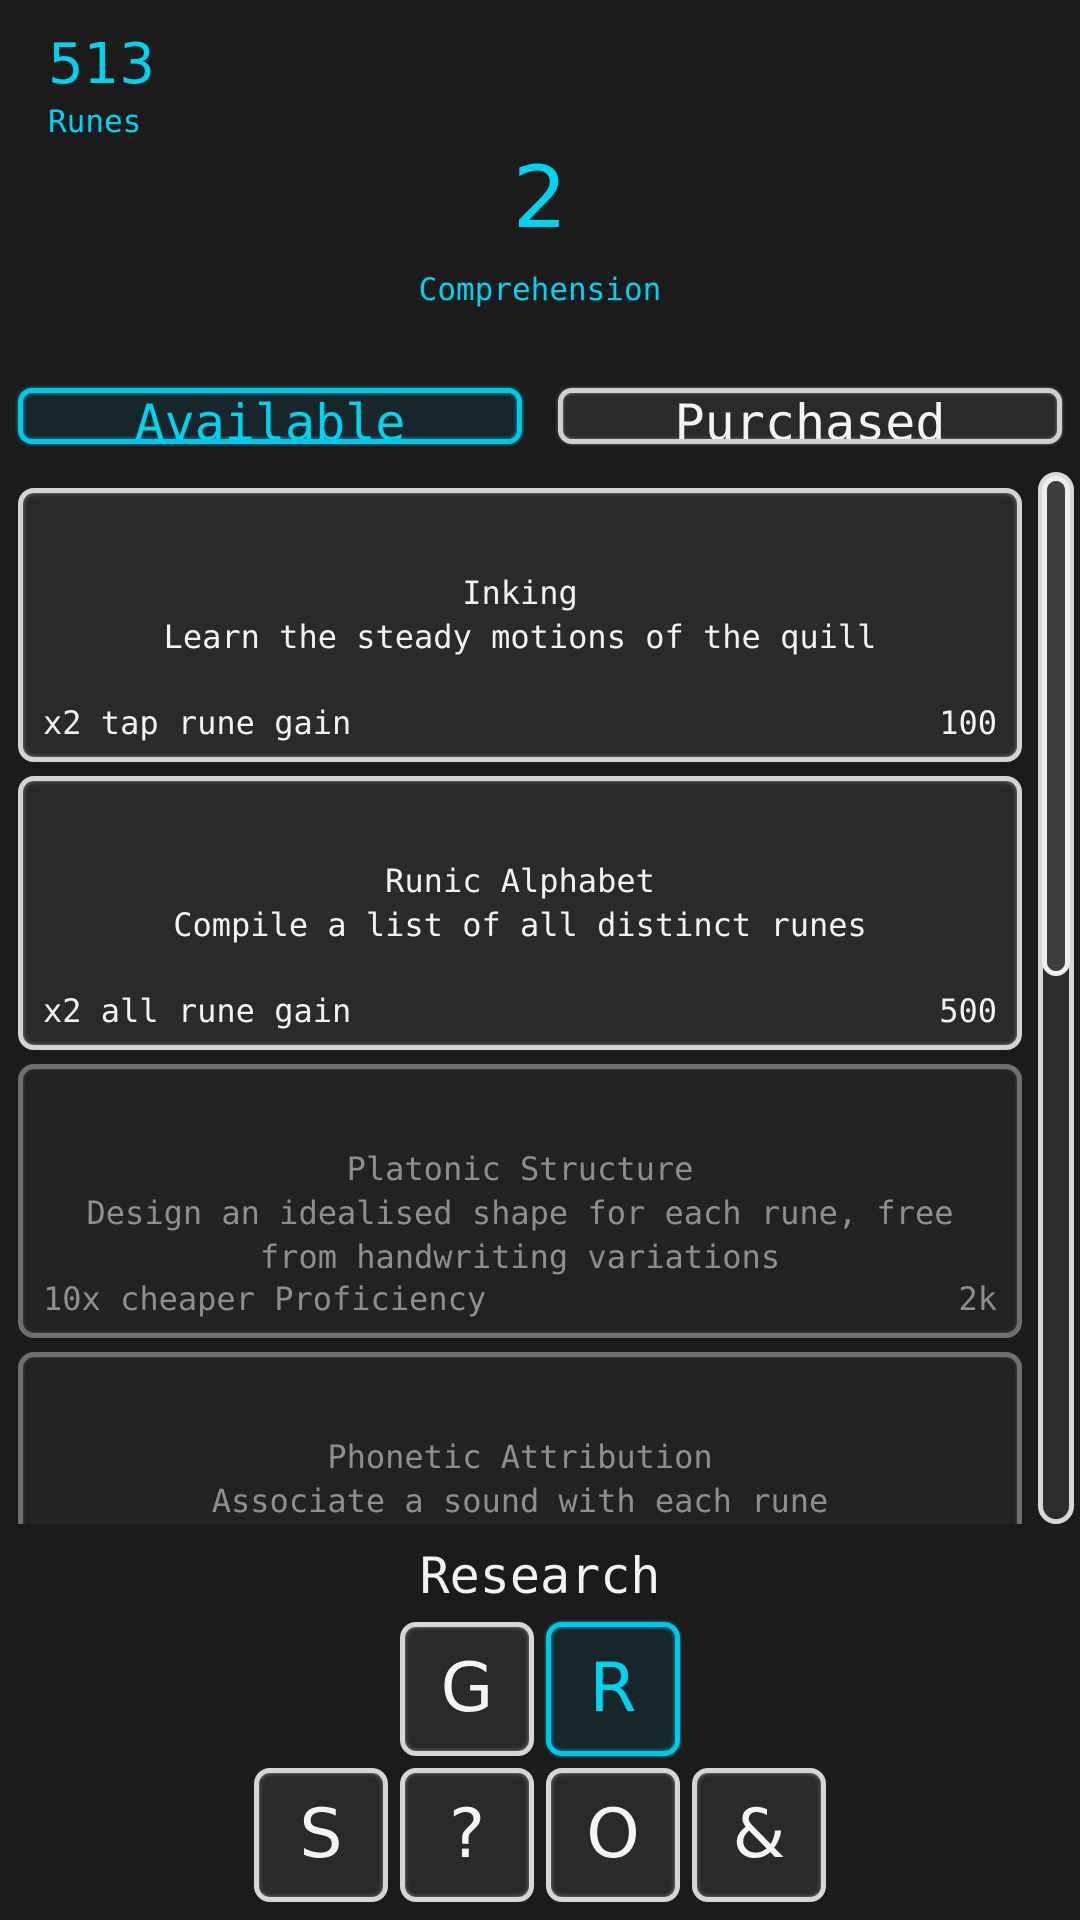  Describe the element at coordinates (520, 1457) in the screenshot. I see `research-title: Phonetic Attribution` at that location.